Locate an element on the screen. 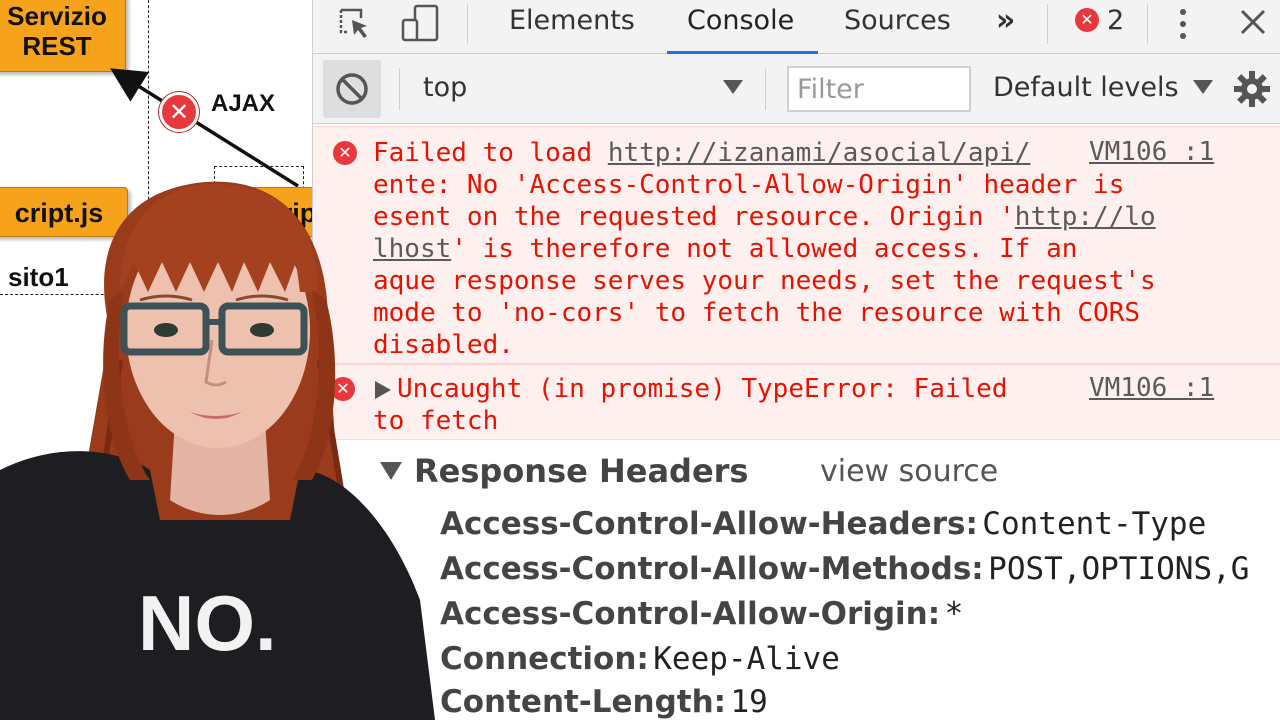 The image size is (1280, 720). header-name: Connection: is located at coordinates (544, 659).